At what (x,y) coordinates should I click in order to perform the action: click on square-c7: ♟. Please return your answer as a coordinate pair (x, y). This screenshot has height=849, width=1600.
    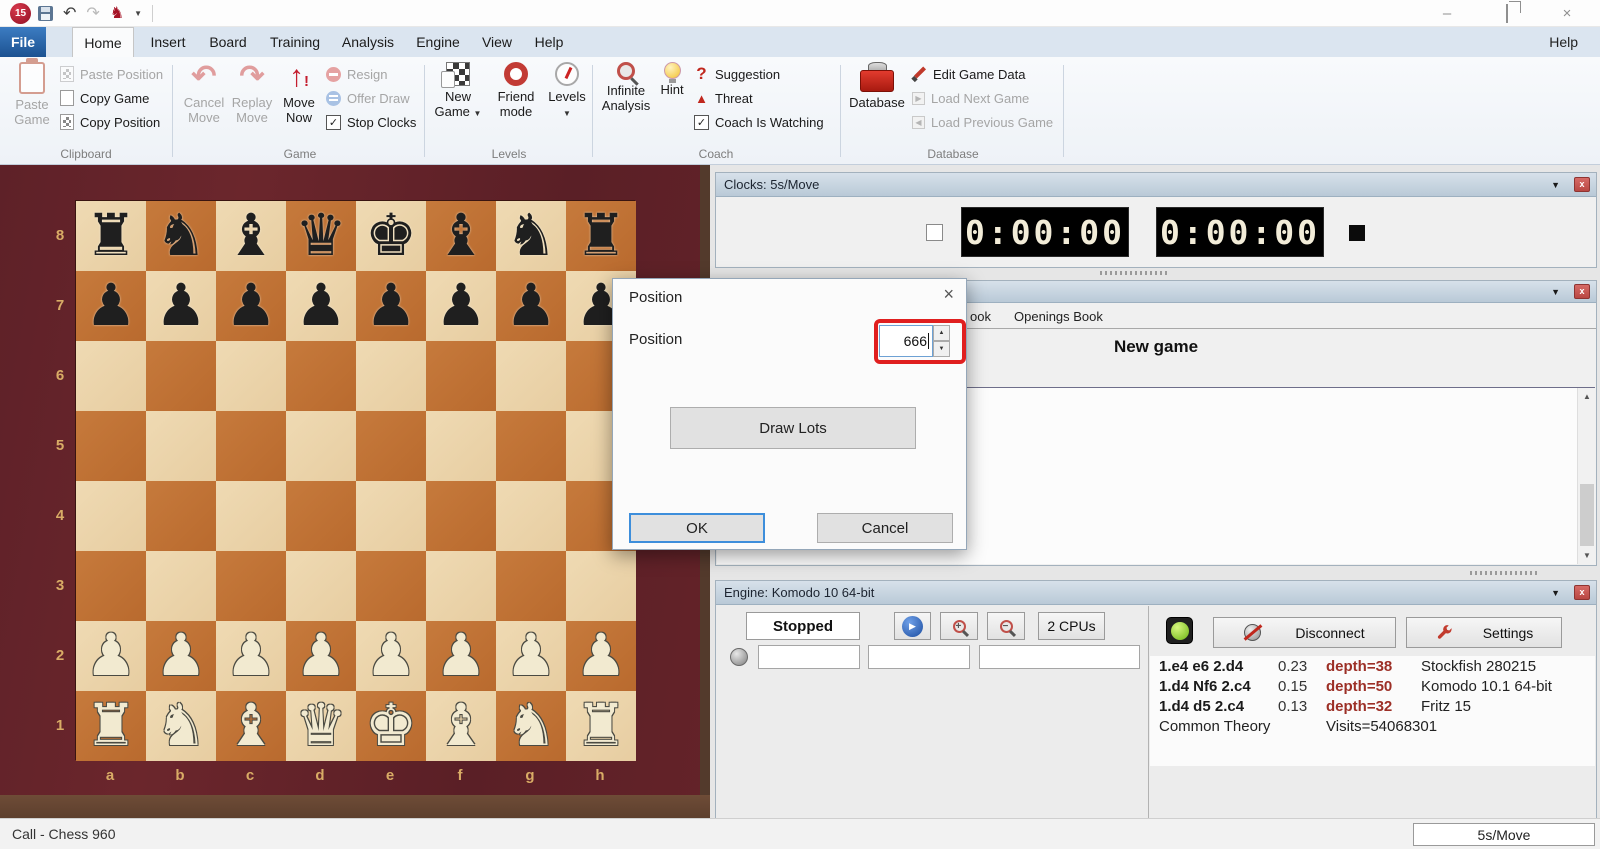
    Looking at the image, I should click on (251, 306).